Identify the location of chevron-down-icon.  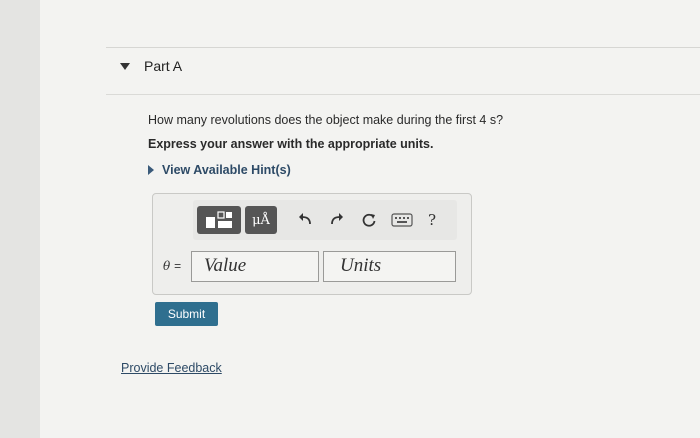
(125, 66).